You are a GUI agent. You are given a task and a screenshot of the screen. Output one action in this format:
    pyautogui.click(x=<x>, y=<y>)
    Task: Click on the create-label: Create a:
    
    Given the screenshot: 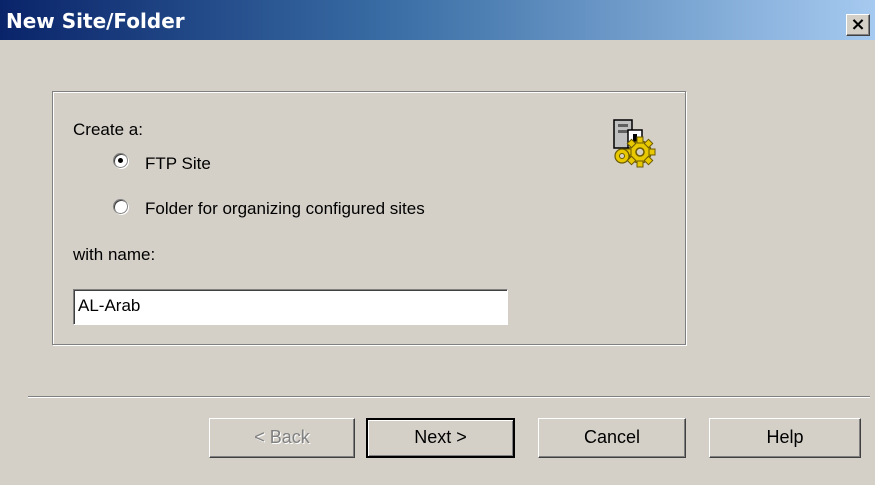 What is the action you would take?
    pyautogui.click(x=108, y=129)
    